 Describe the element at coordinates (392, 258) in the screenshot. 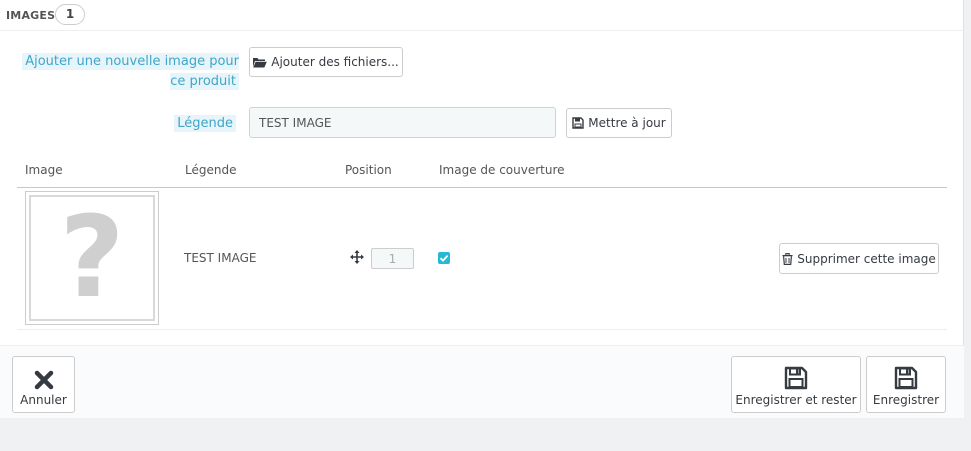

I see `position-input` at that location.